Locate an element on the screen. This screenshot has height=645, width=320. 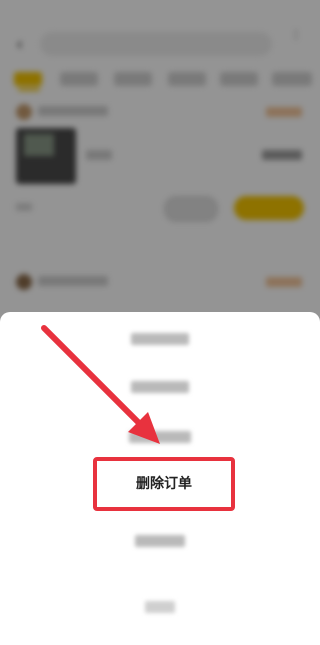
delete-order-button: 删除订单 is located at coordinates (164, 484).